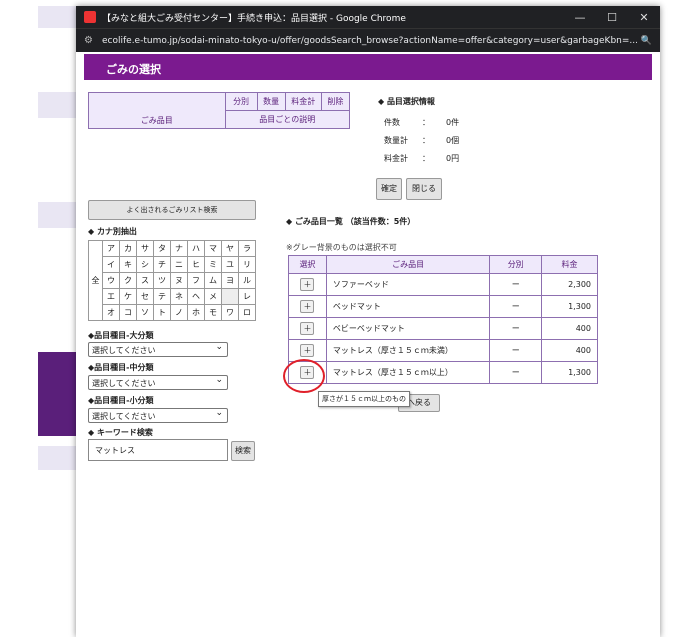  What do you see at coordinates (408, 328) in the screenshot?
I see `item-name: ベビーベッドマット` at bounding box center [408, 328].